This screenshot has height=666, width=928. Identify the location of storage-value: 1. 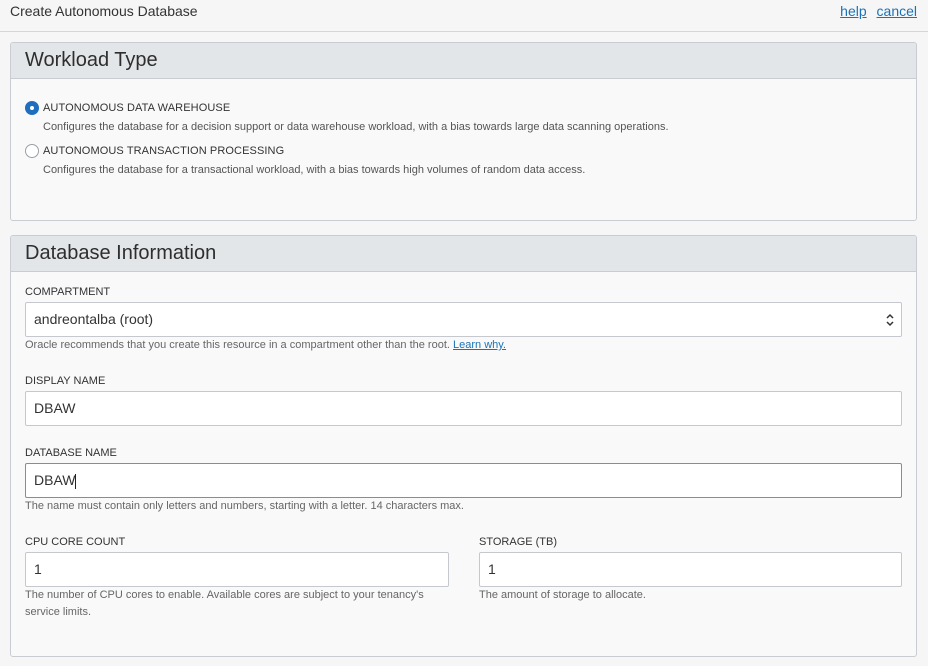
(492, 569).